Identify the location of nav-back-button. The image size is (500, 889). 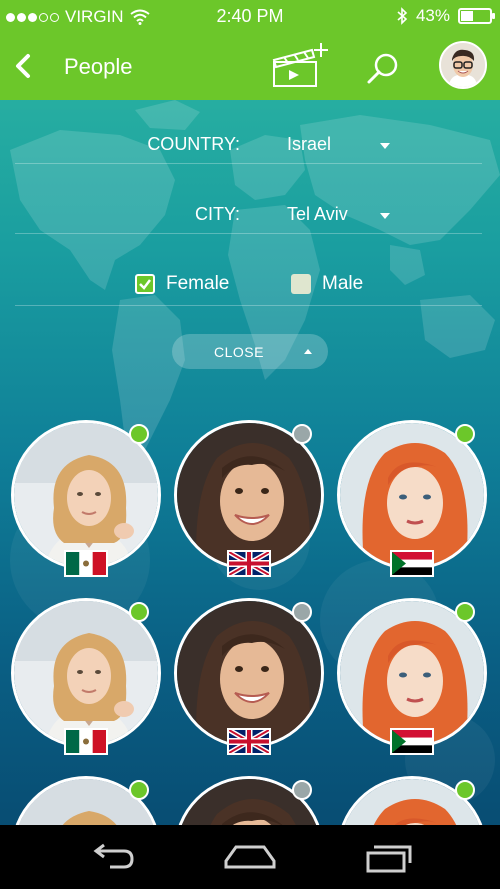
(112, 857).